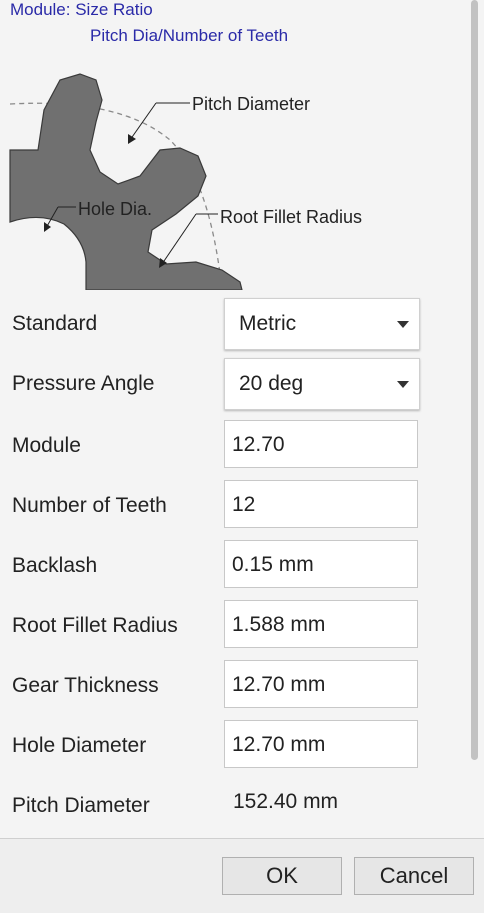 The height and width of the screenshot is (913, 484). Describe the element at coordinates (321, 564) in the screenshot. I see `backlash-input: 0.15 mm` at that location.